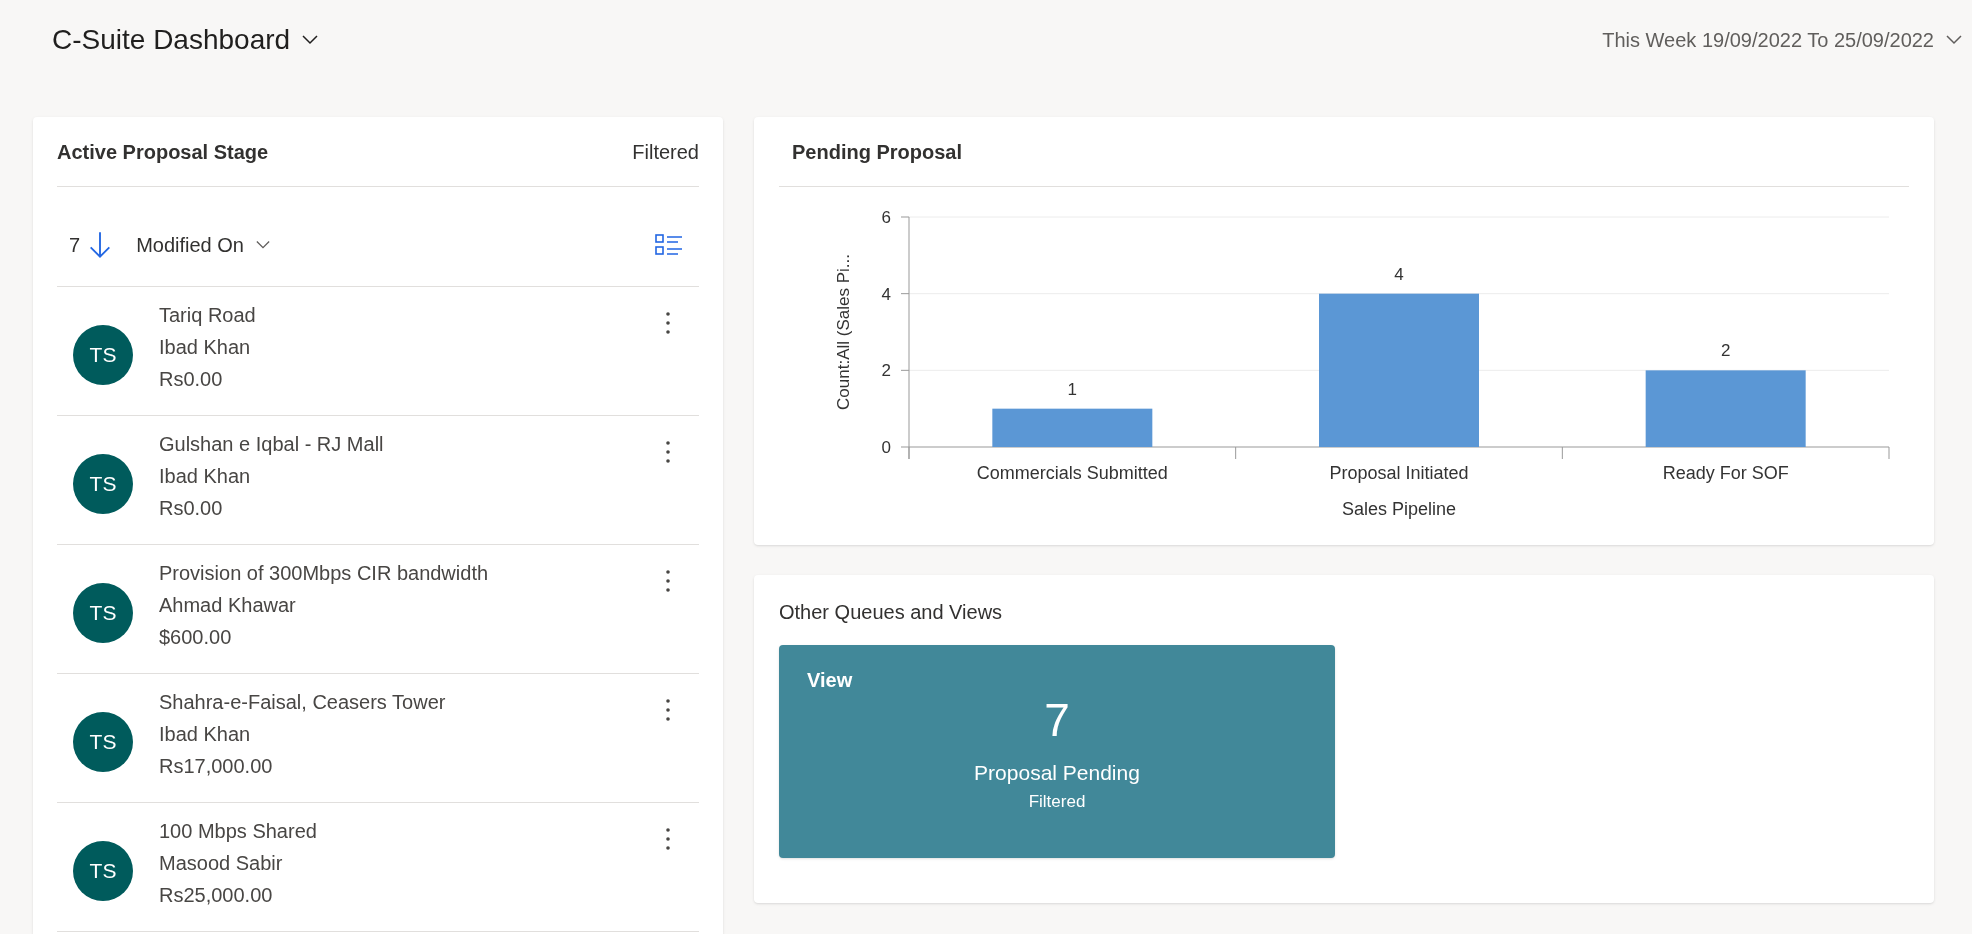  What do you see at coordinates (238, 831) in the screenshot?
I see `proposal-name: 100 Mbps Shared` at bounding box center [238, 831].